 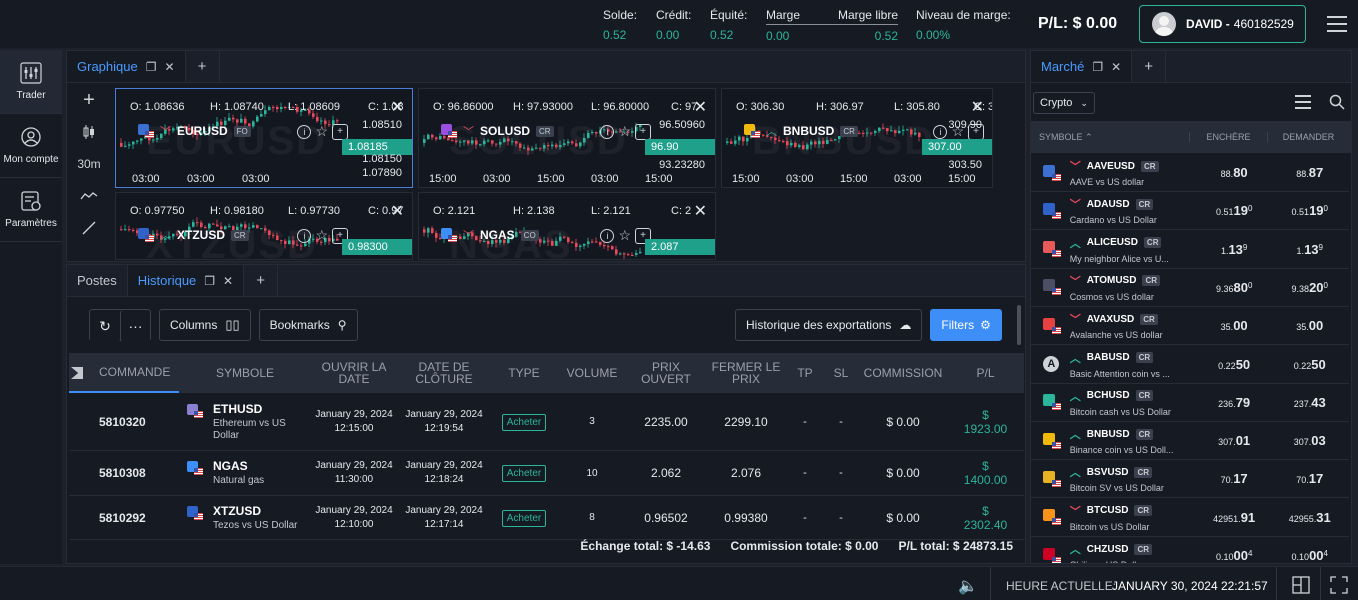 What do you see at coordinates (524, 373) in the screenshot?
I see `col-header: TYPE` at bounding box center [524, 373].